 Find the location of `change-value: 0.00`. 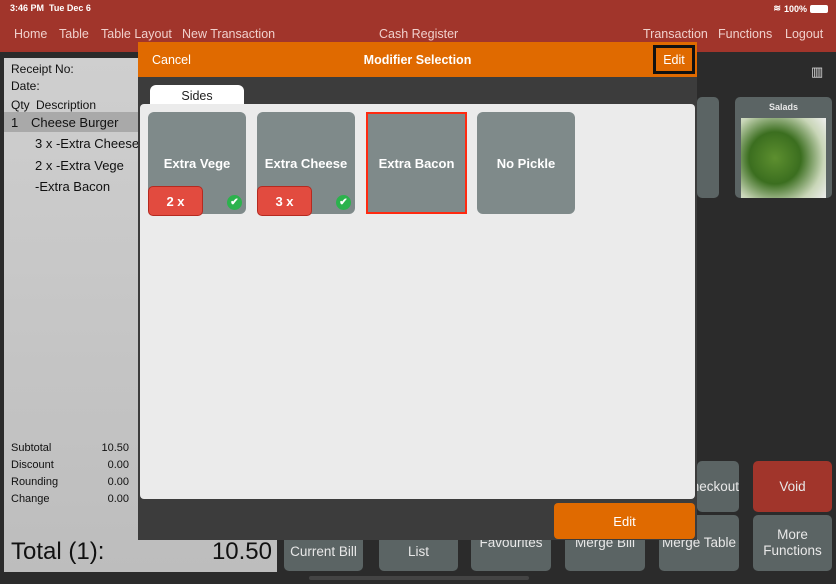

change-value: 0.00 is located at coordinates (118, 499).